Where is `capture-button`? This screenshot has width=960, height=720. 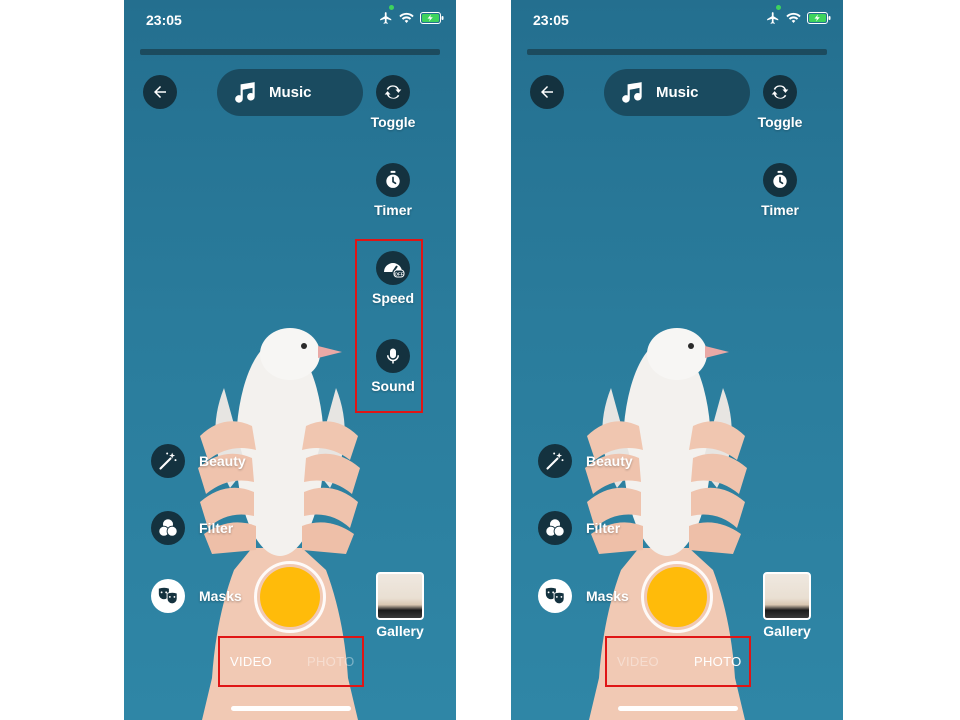 capture-button is located at coordinates (677, 597).